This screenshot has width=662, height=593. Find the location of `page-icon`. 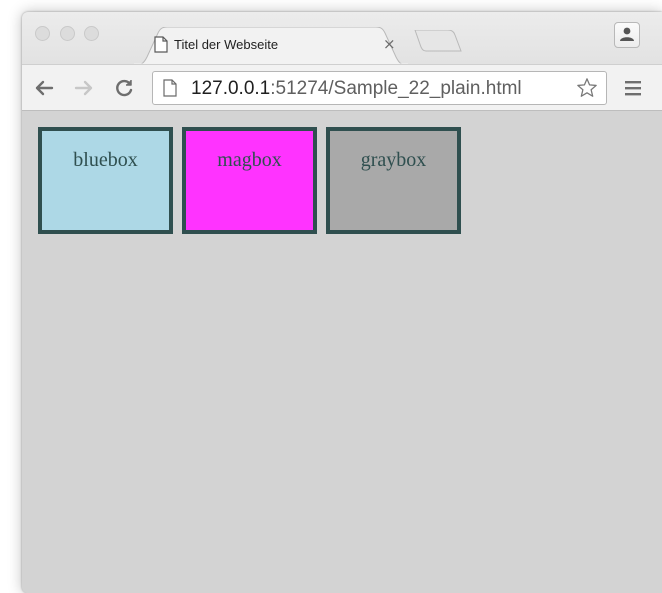

page-icon is located at coordinates (170, 90).